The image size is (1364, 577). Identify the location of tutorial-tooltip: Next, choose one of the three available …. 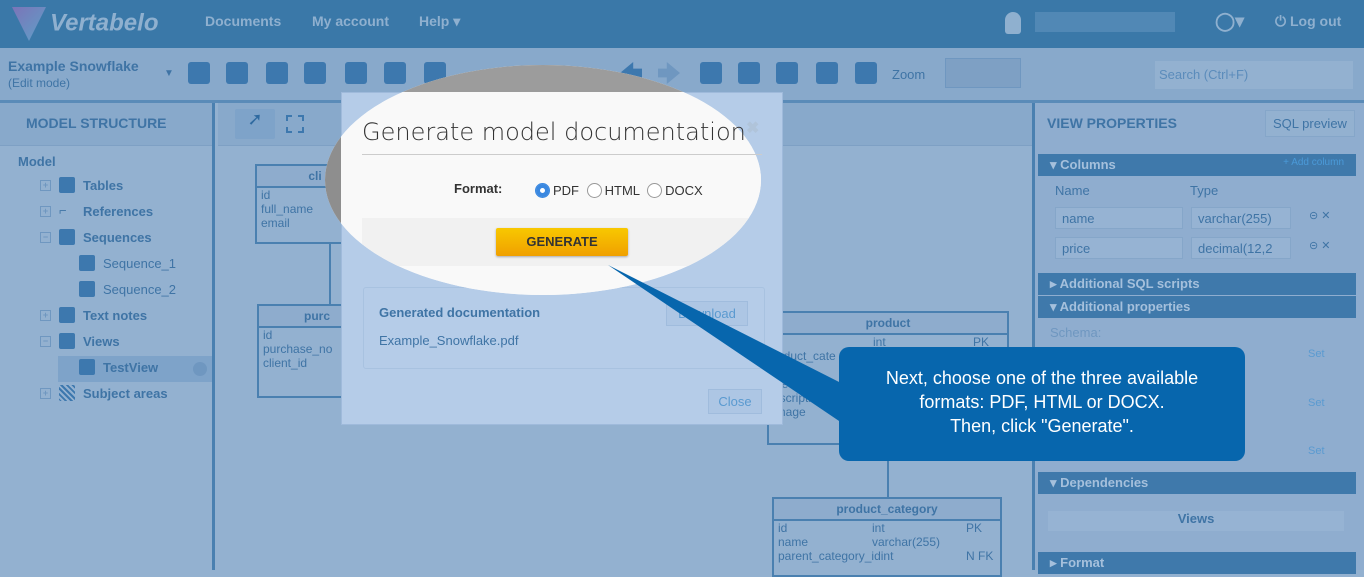
(1042, 404).